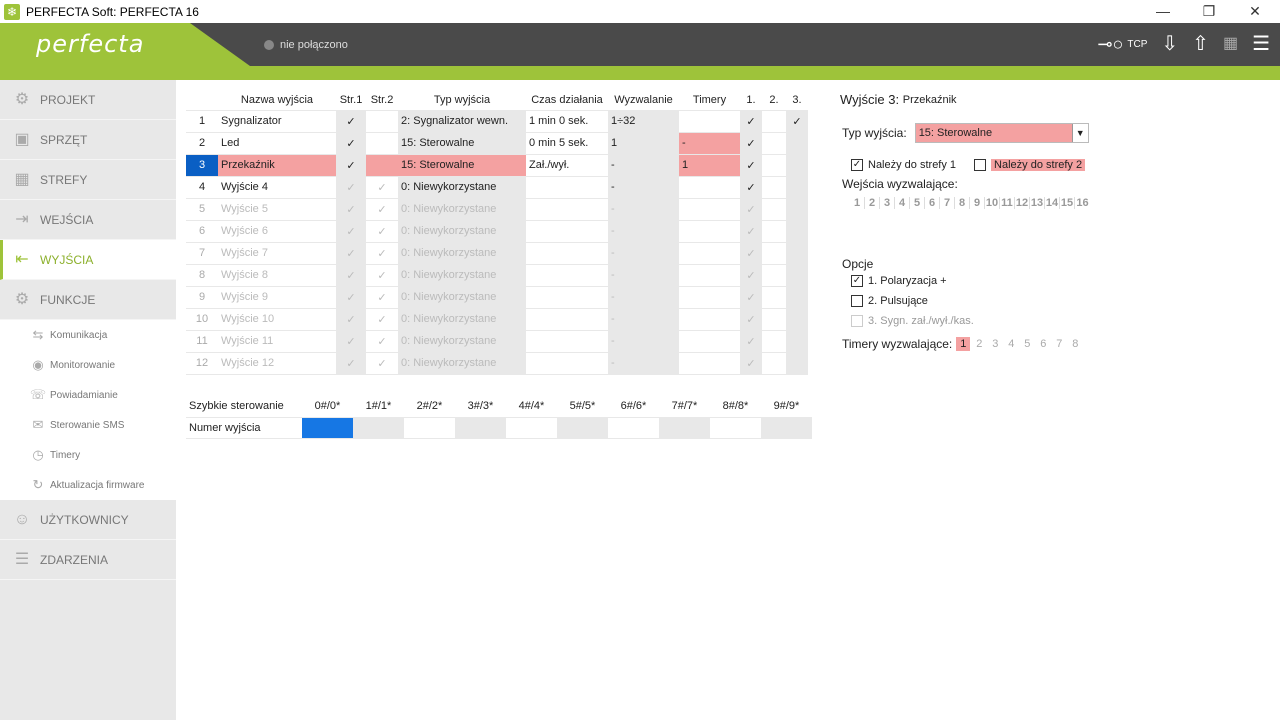  I want to click on output-name: Wyjście 8, so click(277, 275).